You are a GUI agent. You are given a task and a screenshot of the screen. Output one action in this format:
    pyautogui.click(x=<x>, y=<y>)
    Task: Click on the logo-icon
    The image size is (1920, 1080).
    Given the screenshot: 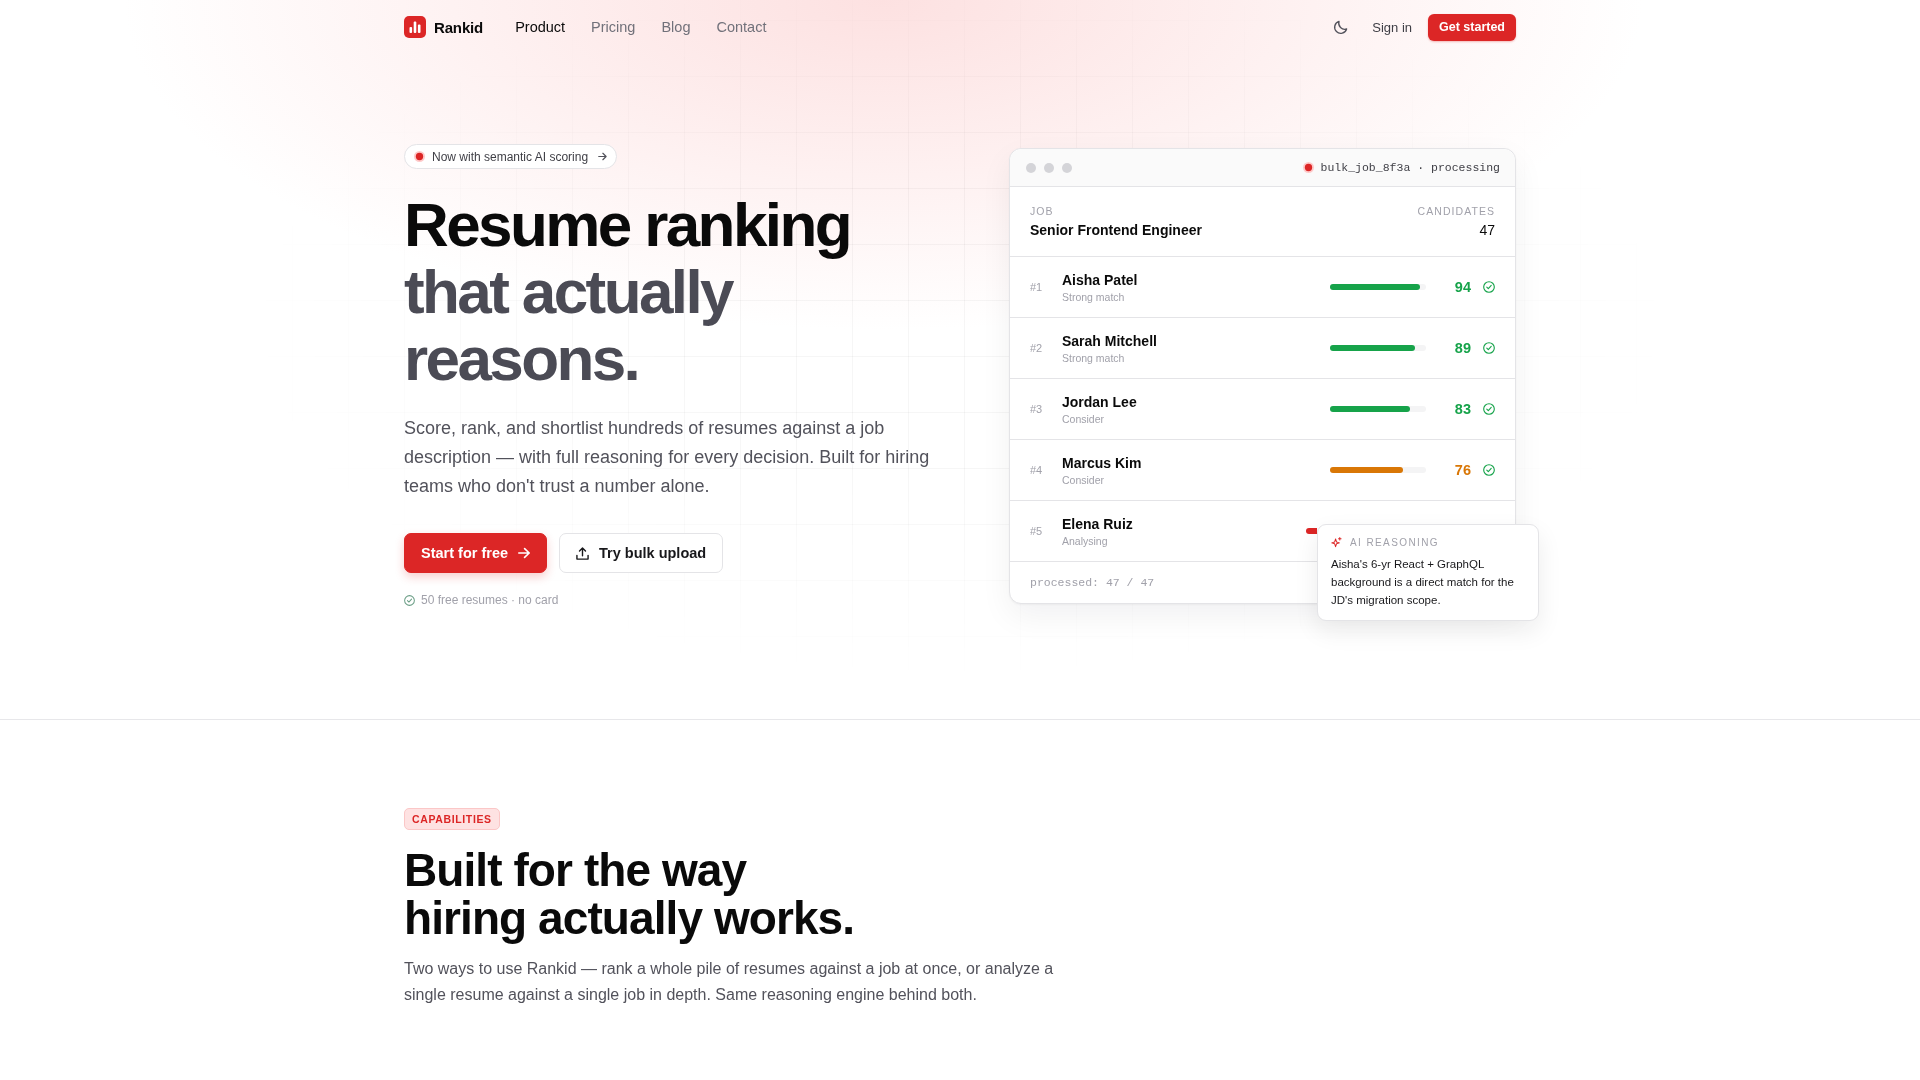 What is the action you would take?
    pyautogui.click(x=415, y=27)
    